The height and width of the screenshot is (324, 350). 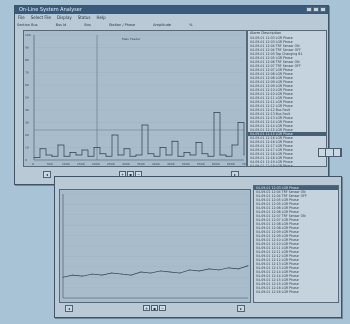 What do you see at coordinates (27, 48) in the screenshot?
I see `y-tick-label: 90` at bounding box center [27, 48].